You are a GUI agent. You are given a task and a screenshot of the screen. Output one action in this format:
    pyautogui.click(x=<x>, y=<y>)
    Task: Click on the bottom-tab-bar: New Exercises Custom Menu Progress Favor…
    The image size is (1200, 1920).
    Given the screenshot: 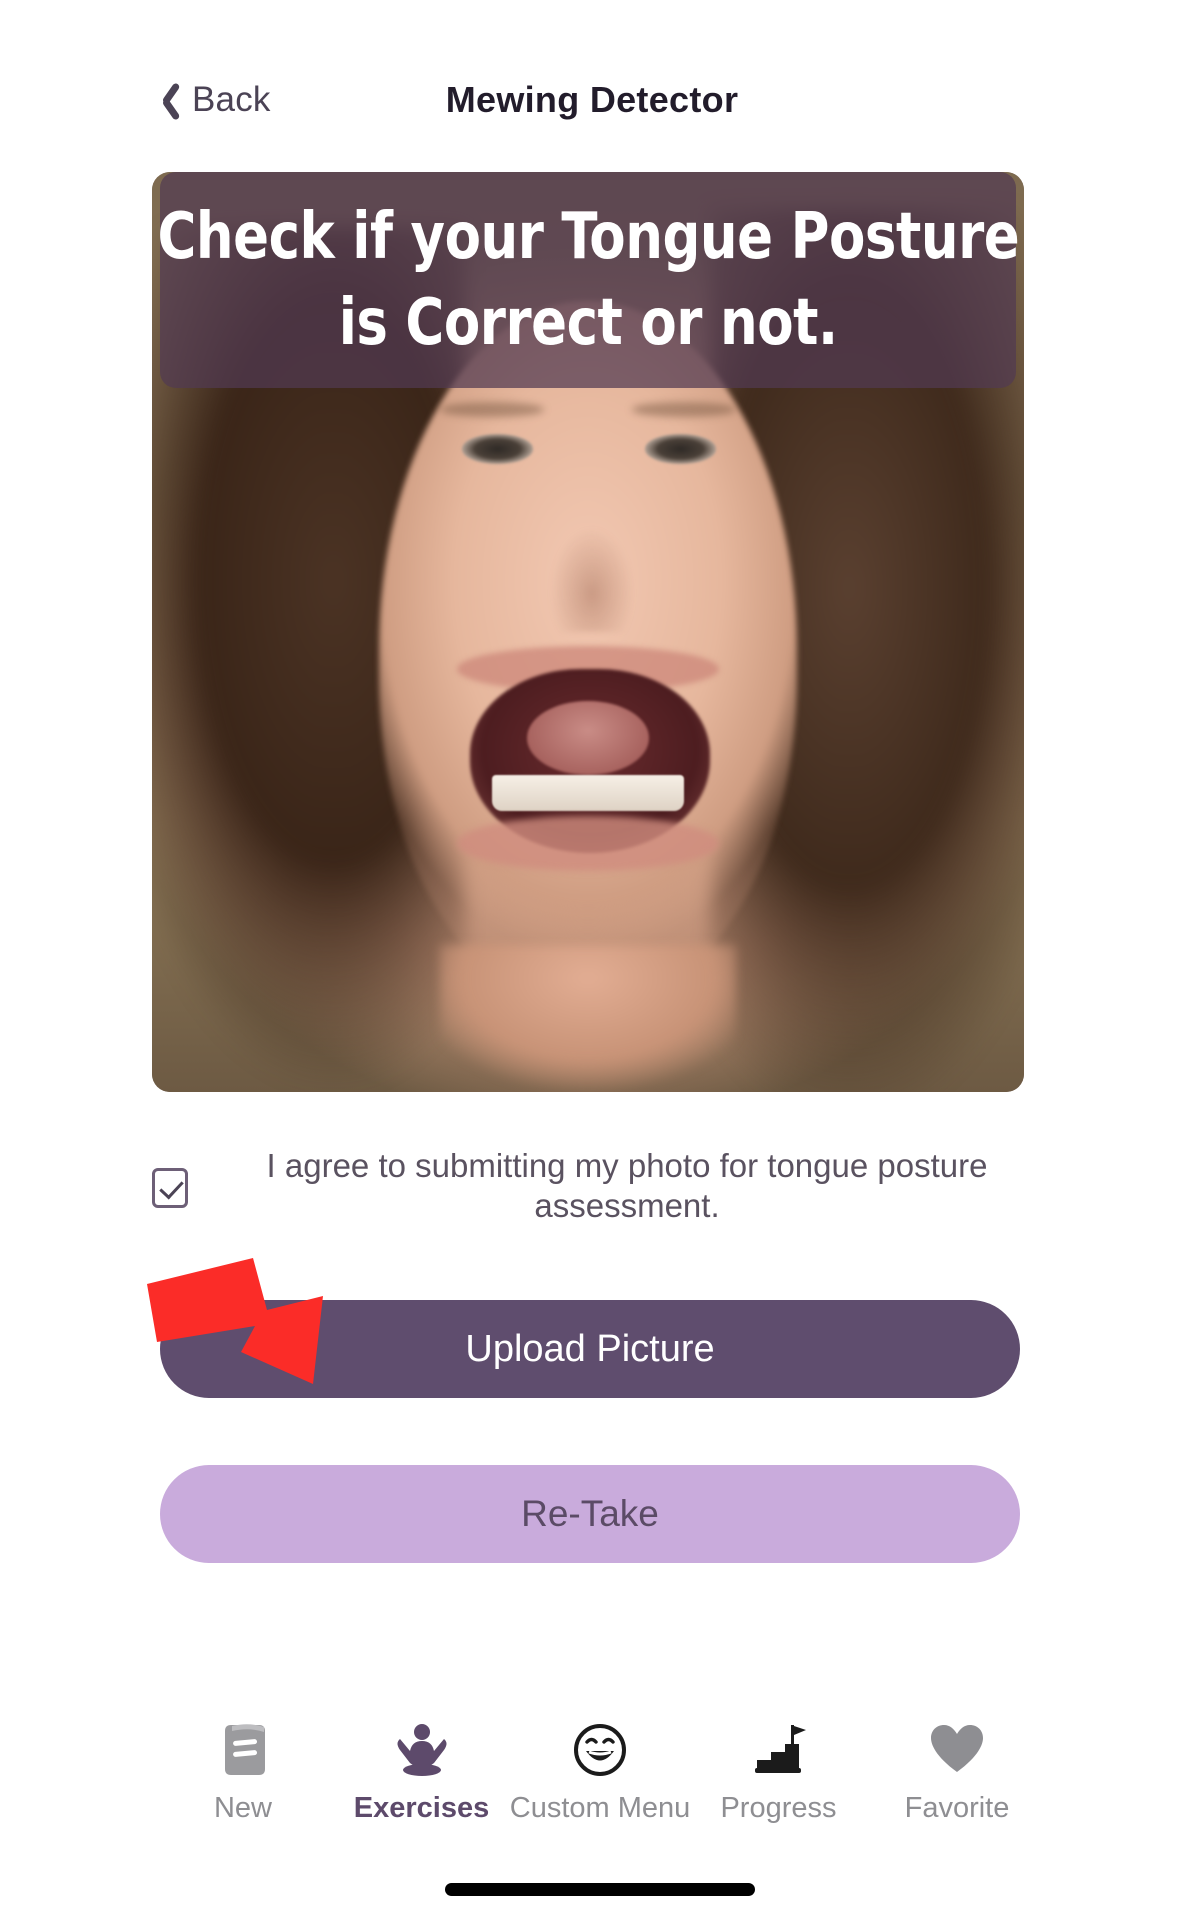 What is the action you would take?
    pyautogui.click(x=600, y=1787)
    